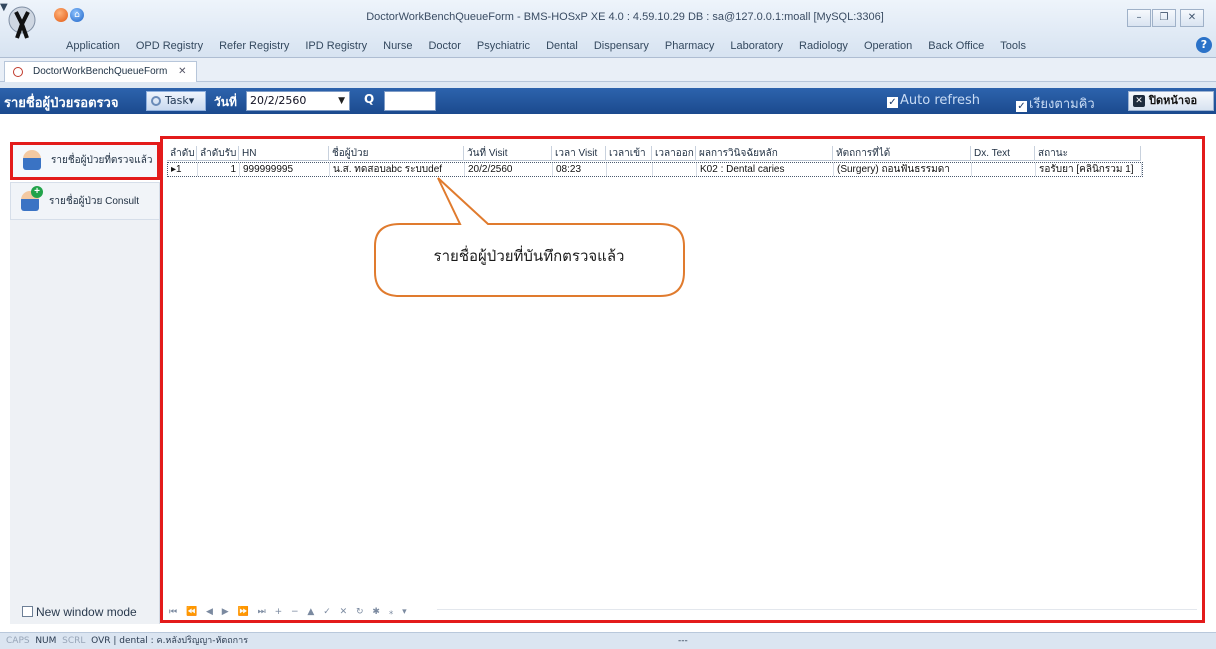 This screenshot has width=1216, height=649. Describe the element at coordinates (580, 169) in the screenshot. I see `cell-visit-time: 08:23` at that location.